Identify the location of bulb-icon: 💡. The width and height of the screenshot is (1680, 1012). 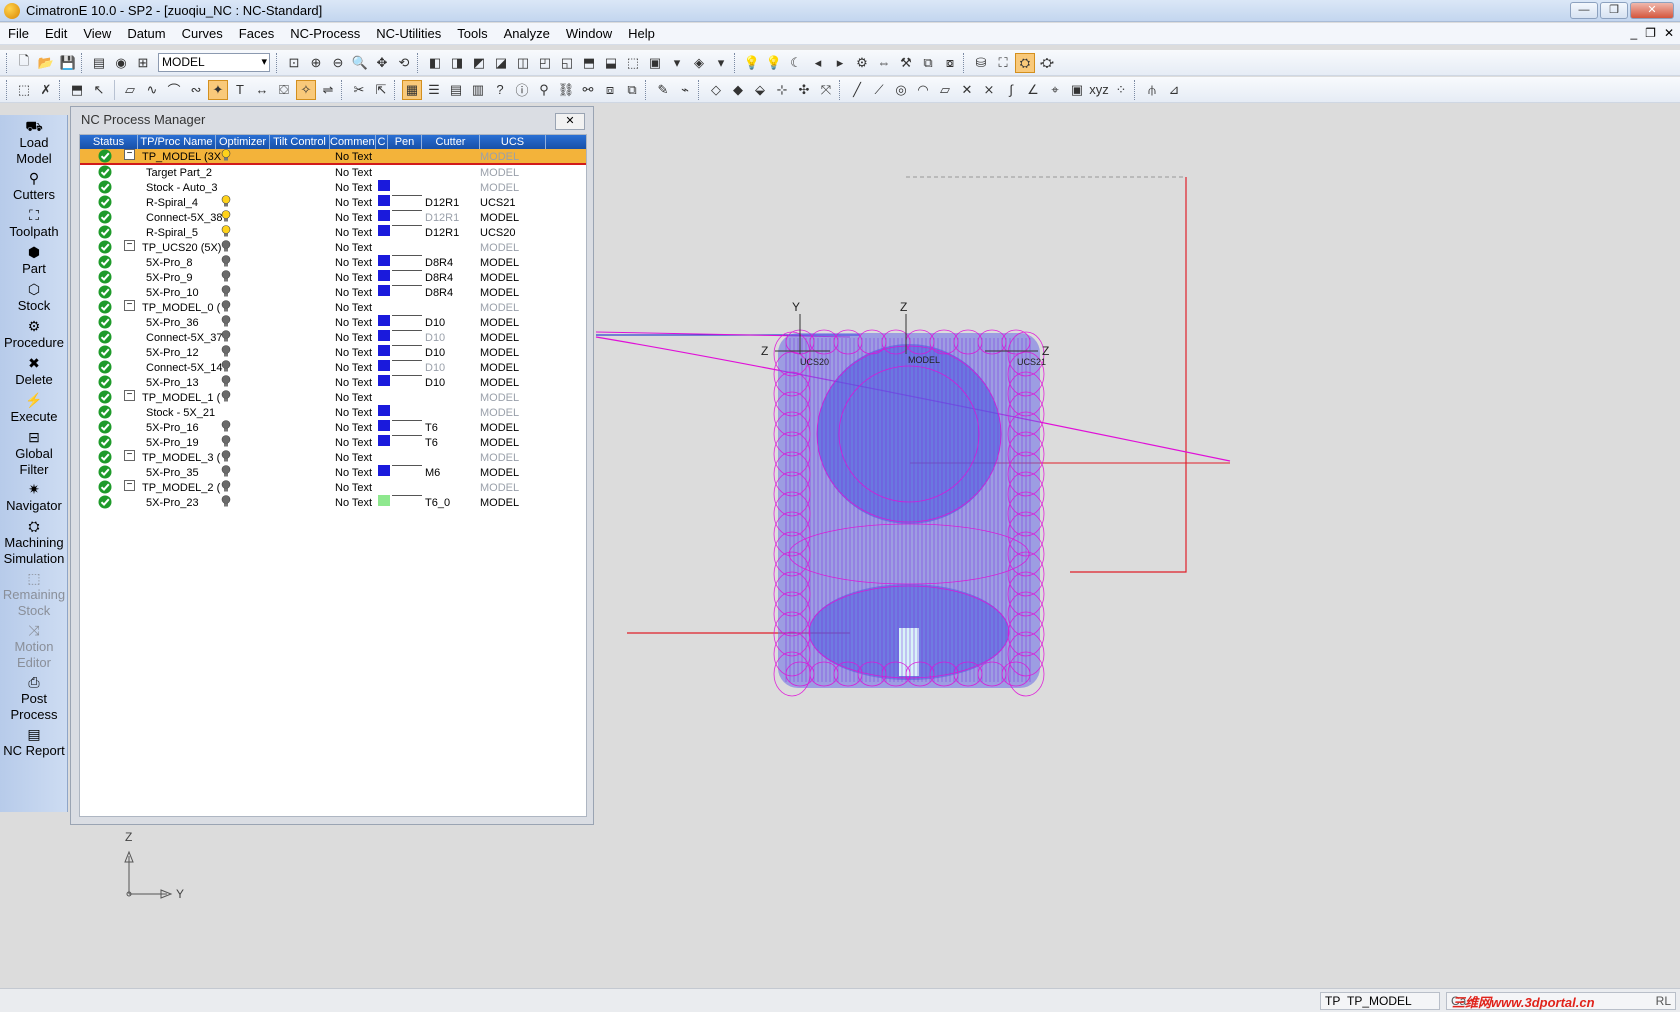
(752, 63).